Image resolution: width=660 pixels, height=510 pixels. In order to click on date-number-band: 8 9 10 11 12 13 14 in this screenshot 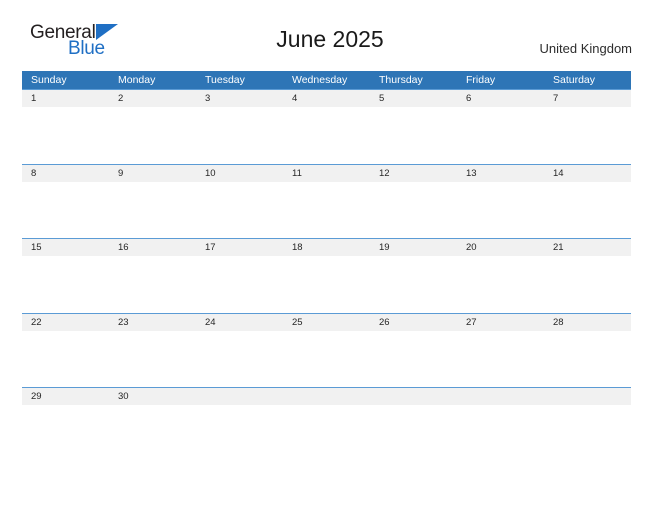, I will do `click(326, 173)`.